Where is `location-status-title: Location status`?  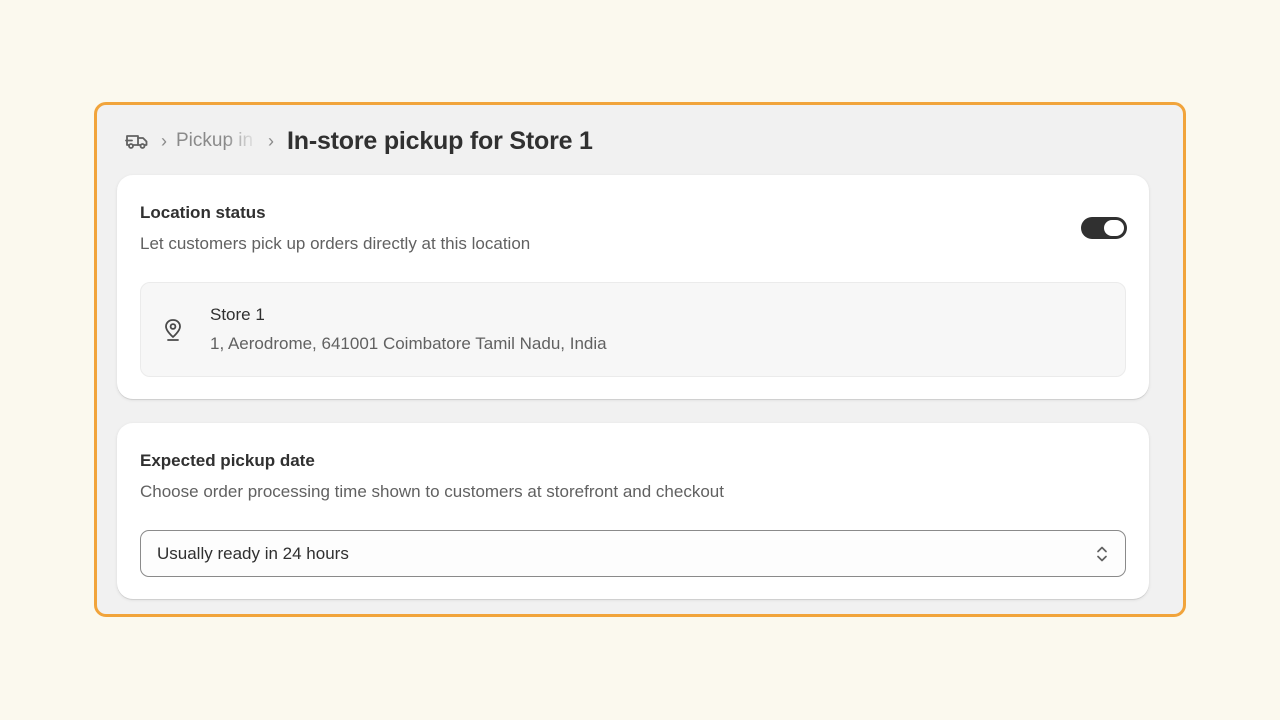
location-status-title: Location status is located at coordinates (203, 212).